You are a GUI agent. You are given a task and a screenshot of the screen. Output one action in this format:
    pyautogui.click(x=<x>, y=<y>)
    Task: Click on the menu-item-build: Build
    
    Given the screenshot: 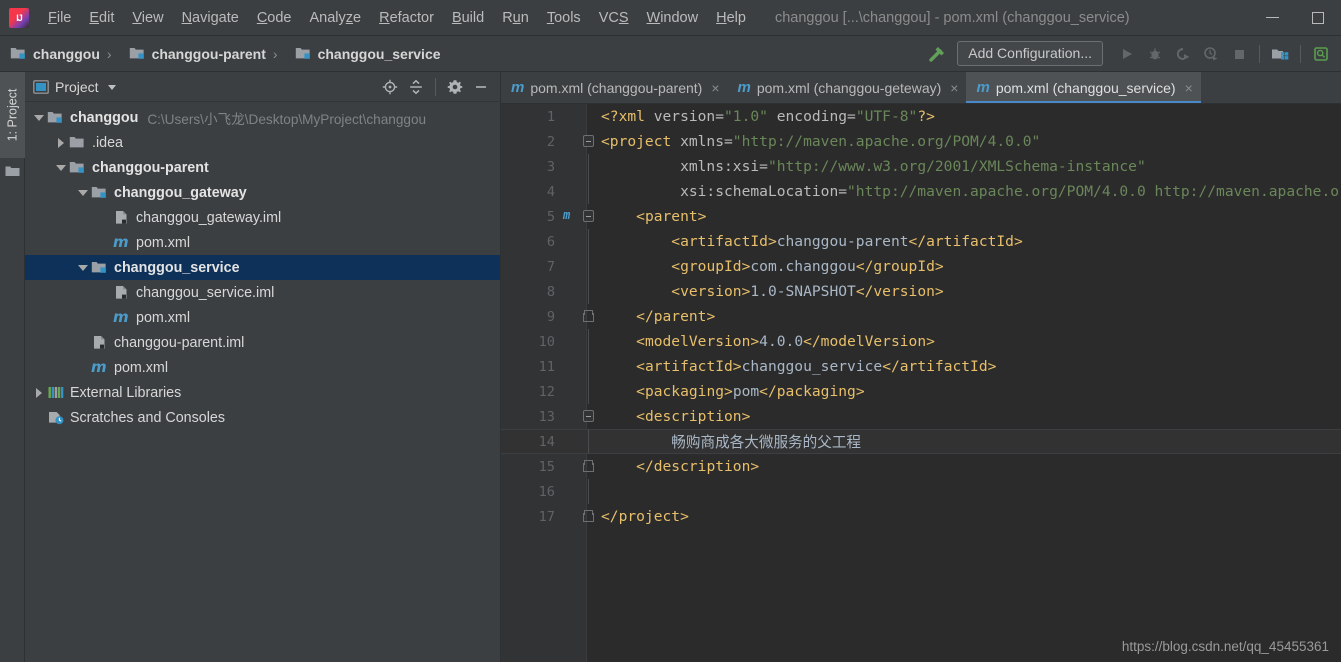 What is the action you would take?
    pyautogui.click(x=468, y=18)
    